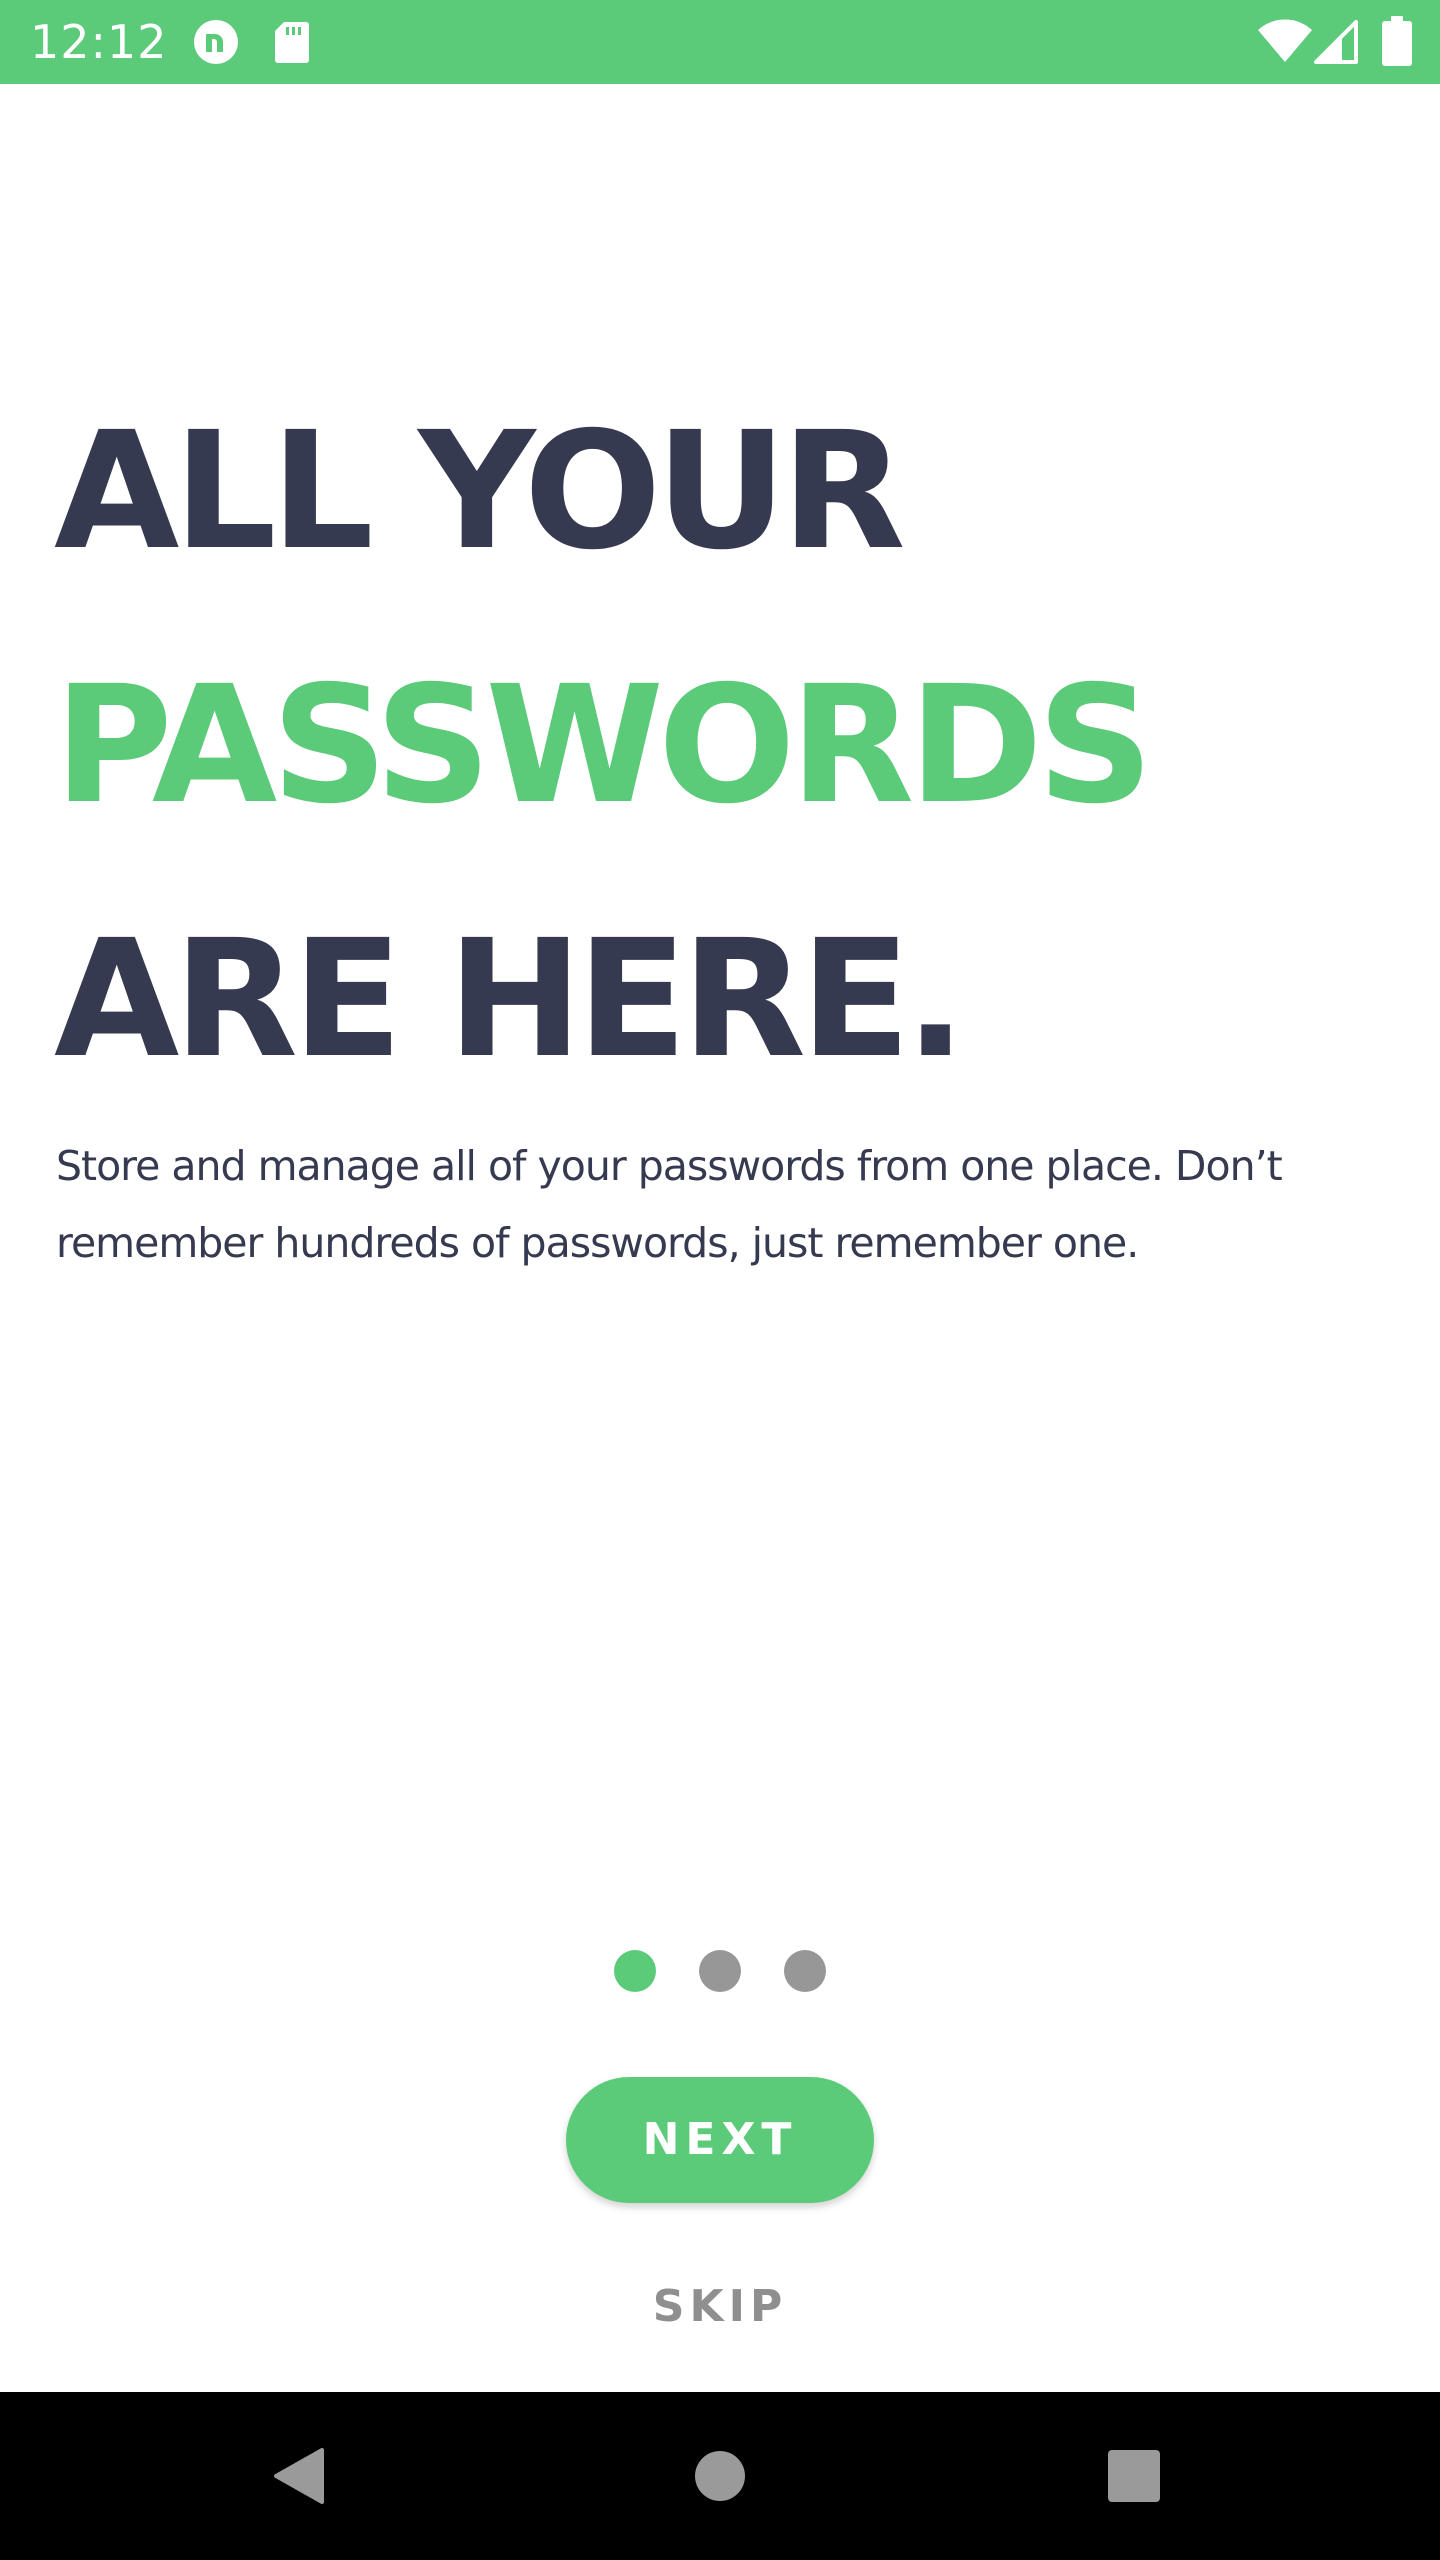  What do you see at coordinates (720, 42) in the screenshot?
I see `status-bar: 12:12` at bounding box center [720, 42].